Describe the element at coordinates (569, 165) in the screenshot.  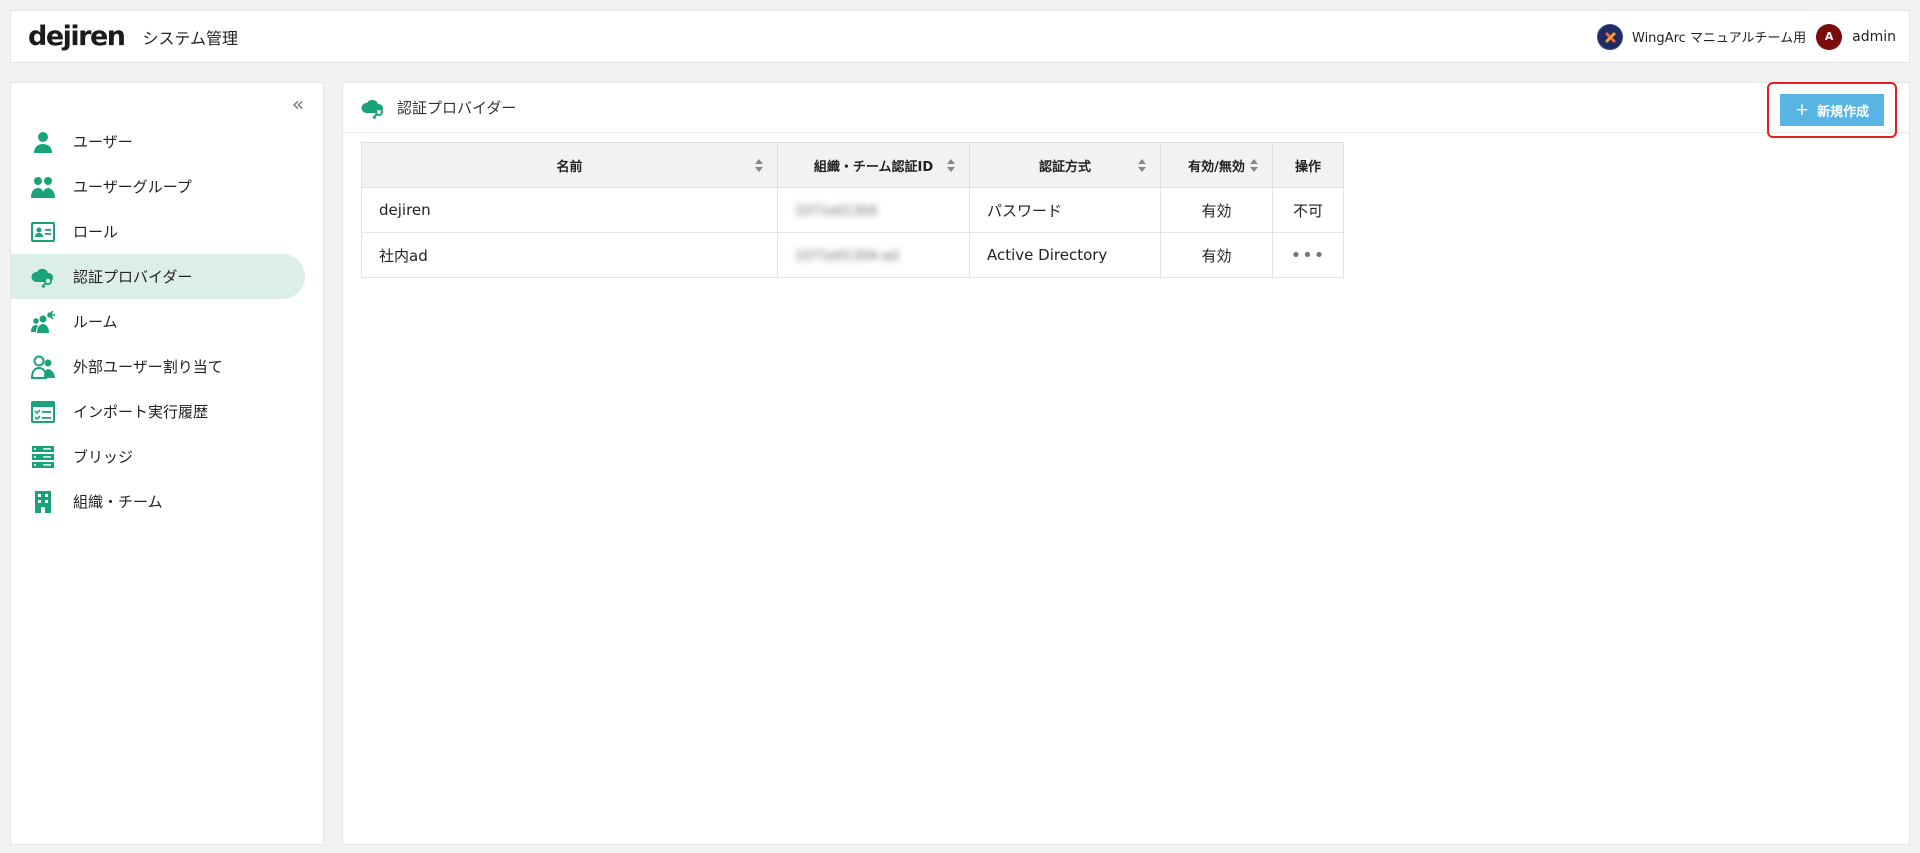
I see `column-header-name: 名前` at that location.